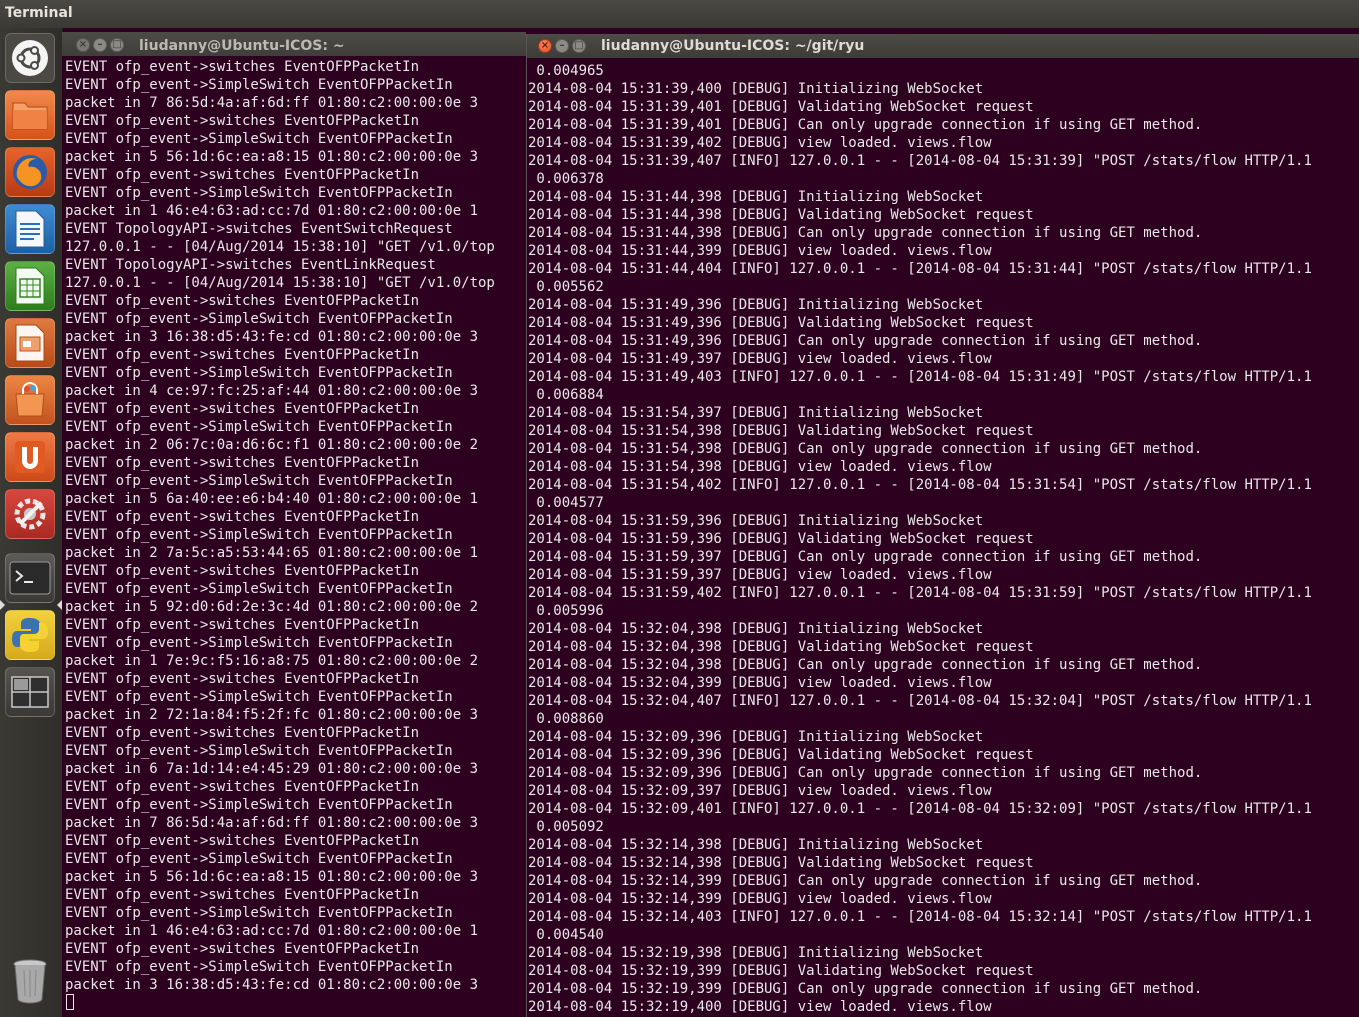  Describe the element at coordinates (566, 503) in the screenshot. I see `terminal-line: 0.004577` at that location.